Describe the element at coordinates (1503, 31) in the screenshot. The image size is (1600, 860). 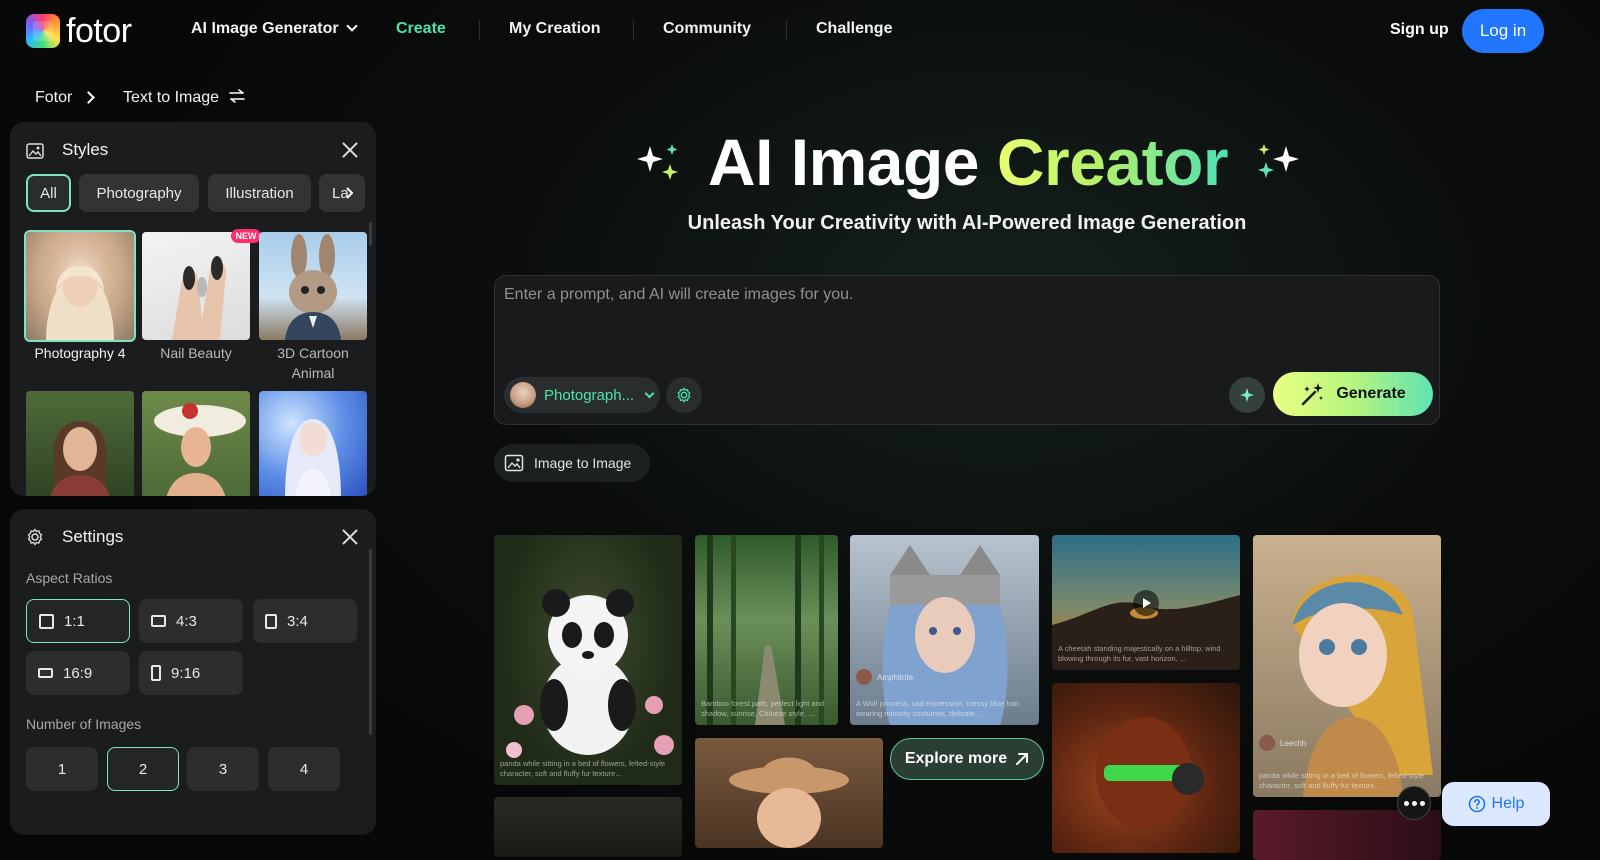
I see `log-in-button: Log in` at that location.